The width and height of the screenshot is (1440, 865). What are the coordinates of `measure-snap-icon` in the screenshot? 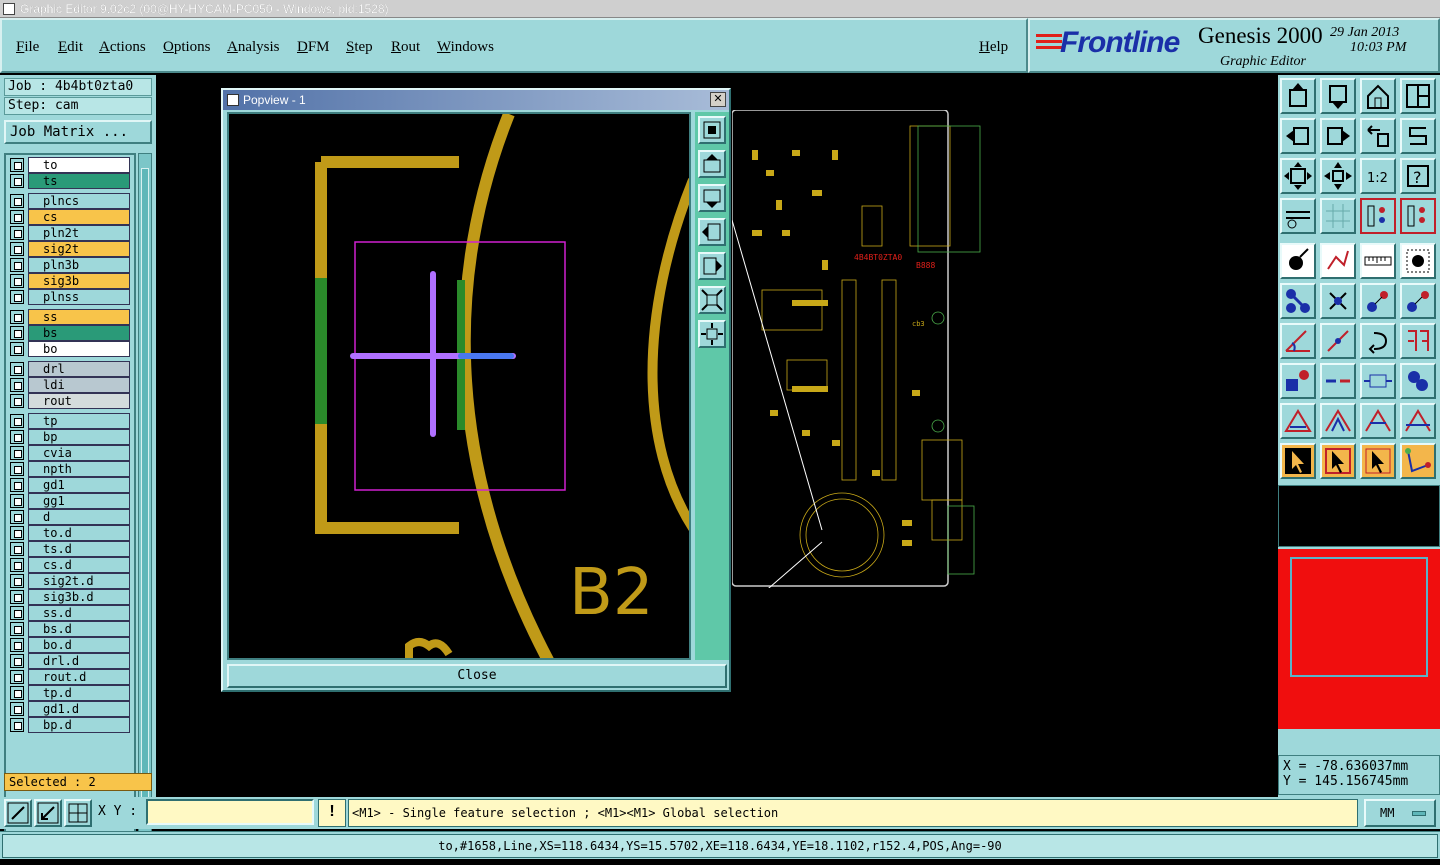 It's located at (48, 813).